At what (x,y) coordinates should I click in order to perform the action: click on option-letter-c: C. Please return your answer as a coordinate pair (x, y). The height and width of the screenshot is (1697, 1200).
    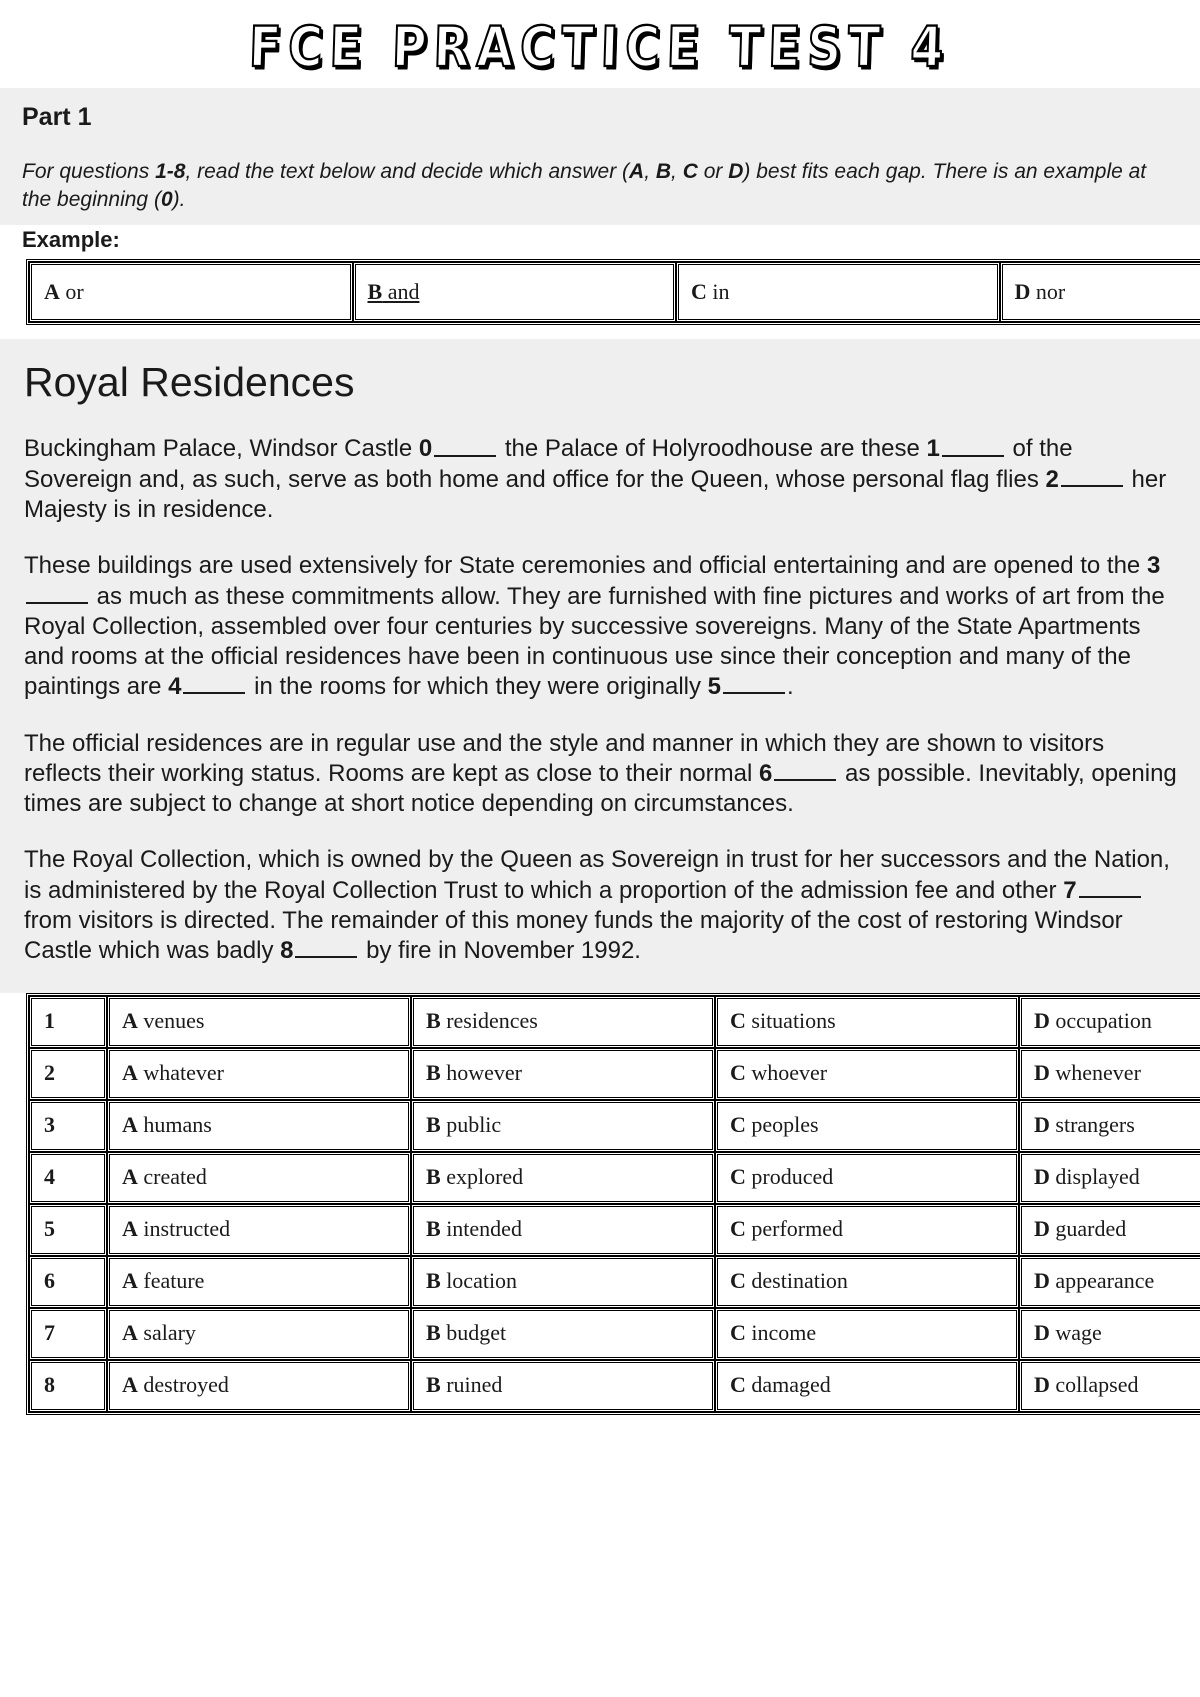
    Looking at the image, I should click on (690, 171).